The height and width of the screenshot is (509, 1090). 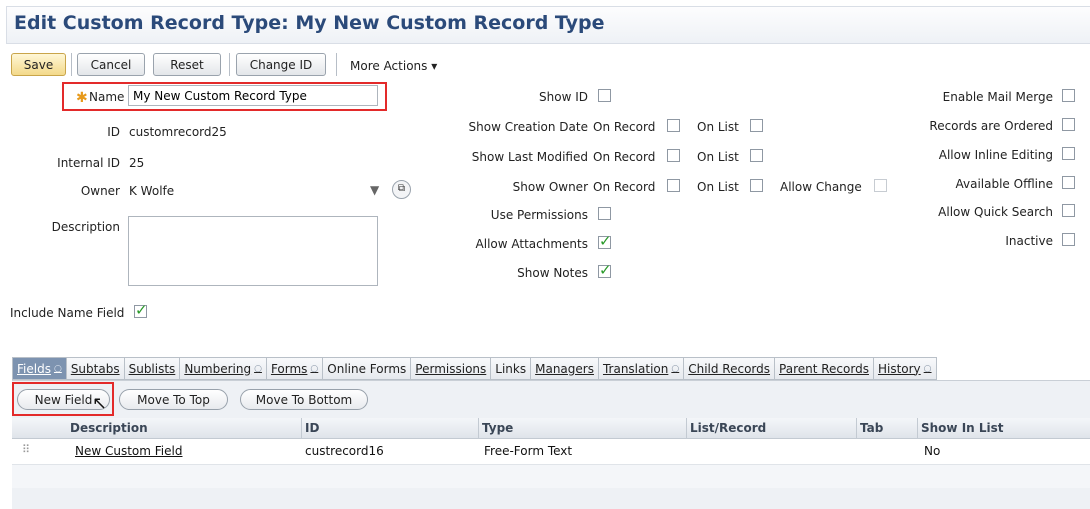 What do you see at coordinates (173, 399) in the screenshot?
I see `move-to-top-button: Move To Top` at bounding box center [173, 399].